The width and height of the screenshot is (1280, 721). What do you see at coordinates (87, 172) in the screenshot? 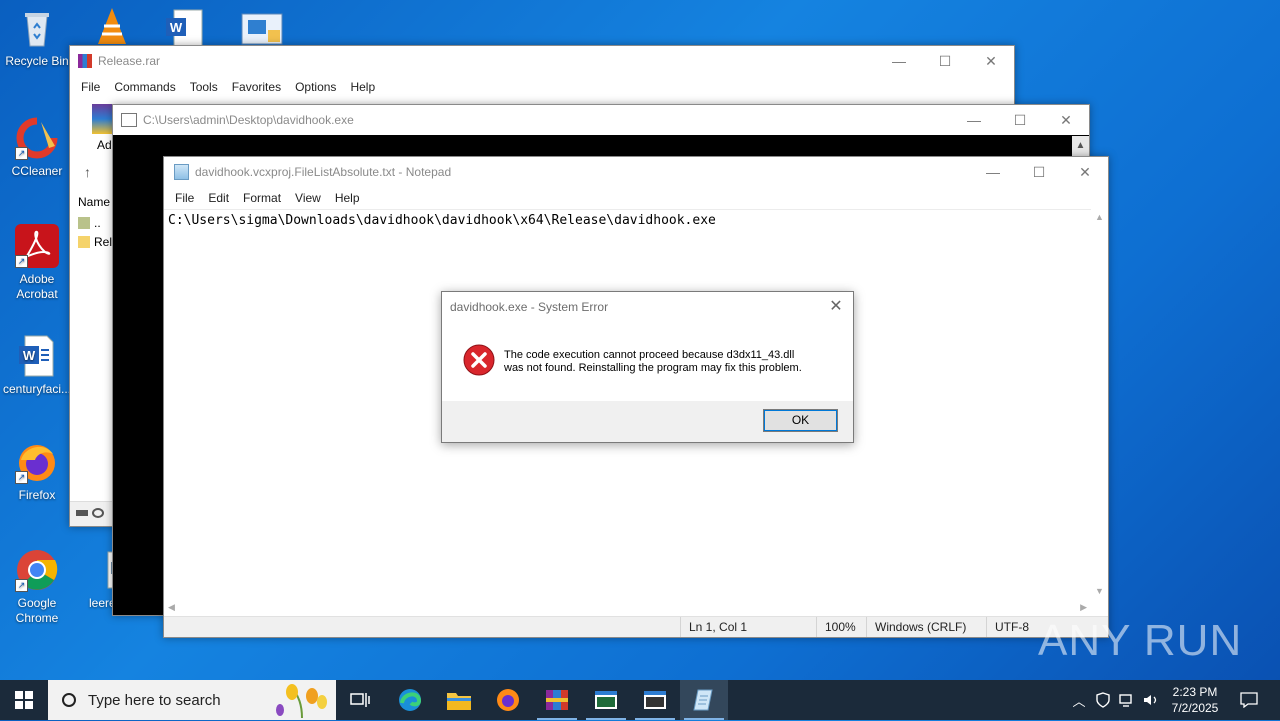
I see `up-folder-icon: ↑` at bounding box center [87, 172].